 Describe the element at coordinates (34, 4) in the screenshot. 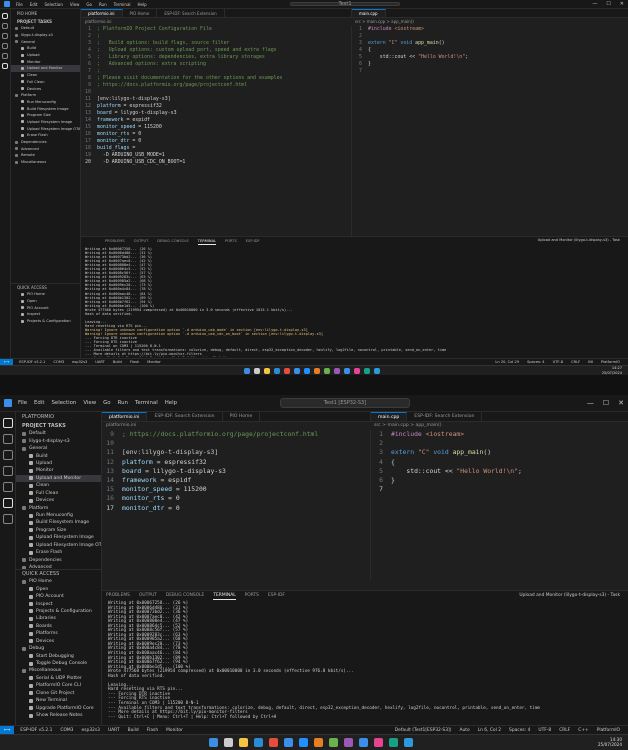

I see `menu-item-edit: Edit` at that location.